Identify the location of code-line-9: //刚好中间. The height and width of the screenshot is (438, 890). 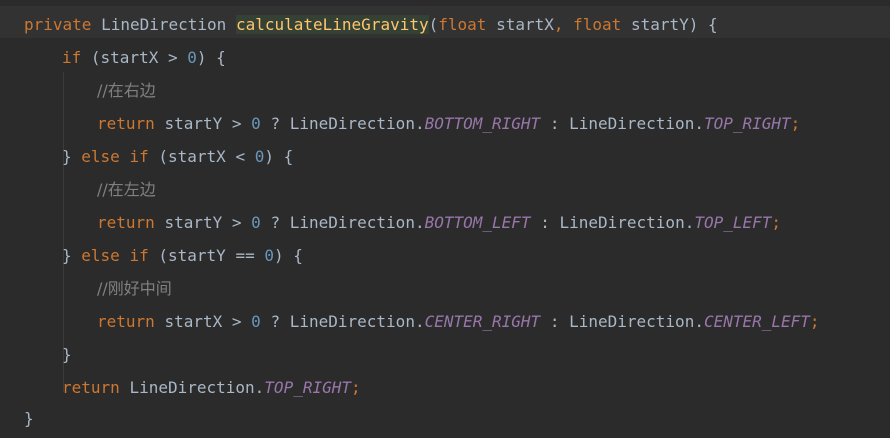
(134, 288).